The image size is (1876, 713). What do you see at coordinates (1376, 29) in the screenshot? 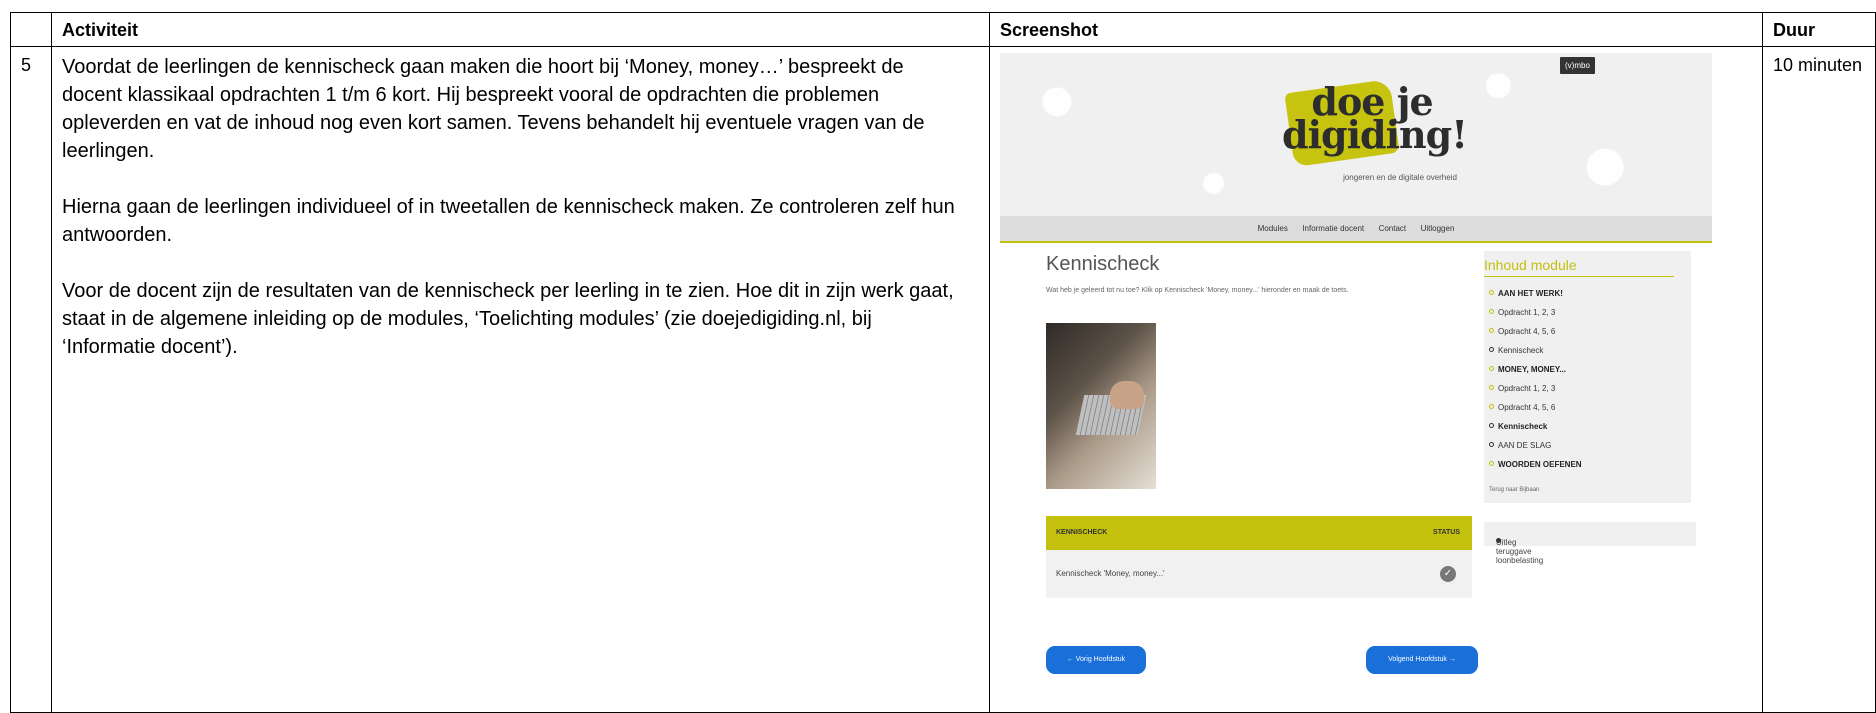
I see `header-screenshot: Screenshot` at bounding box center [1376, 29].